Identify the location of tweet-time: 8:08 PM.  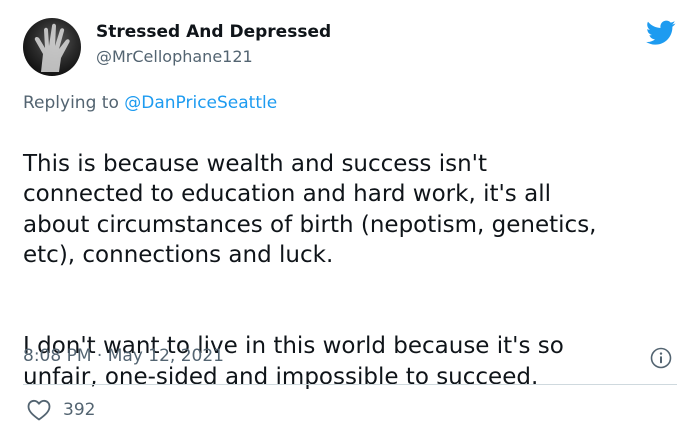
(57, 356).